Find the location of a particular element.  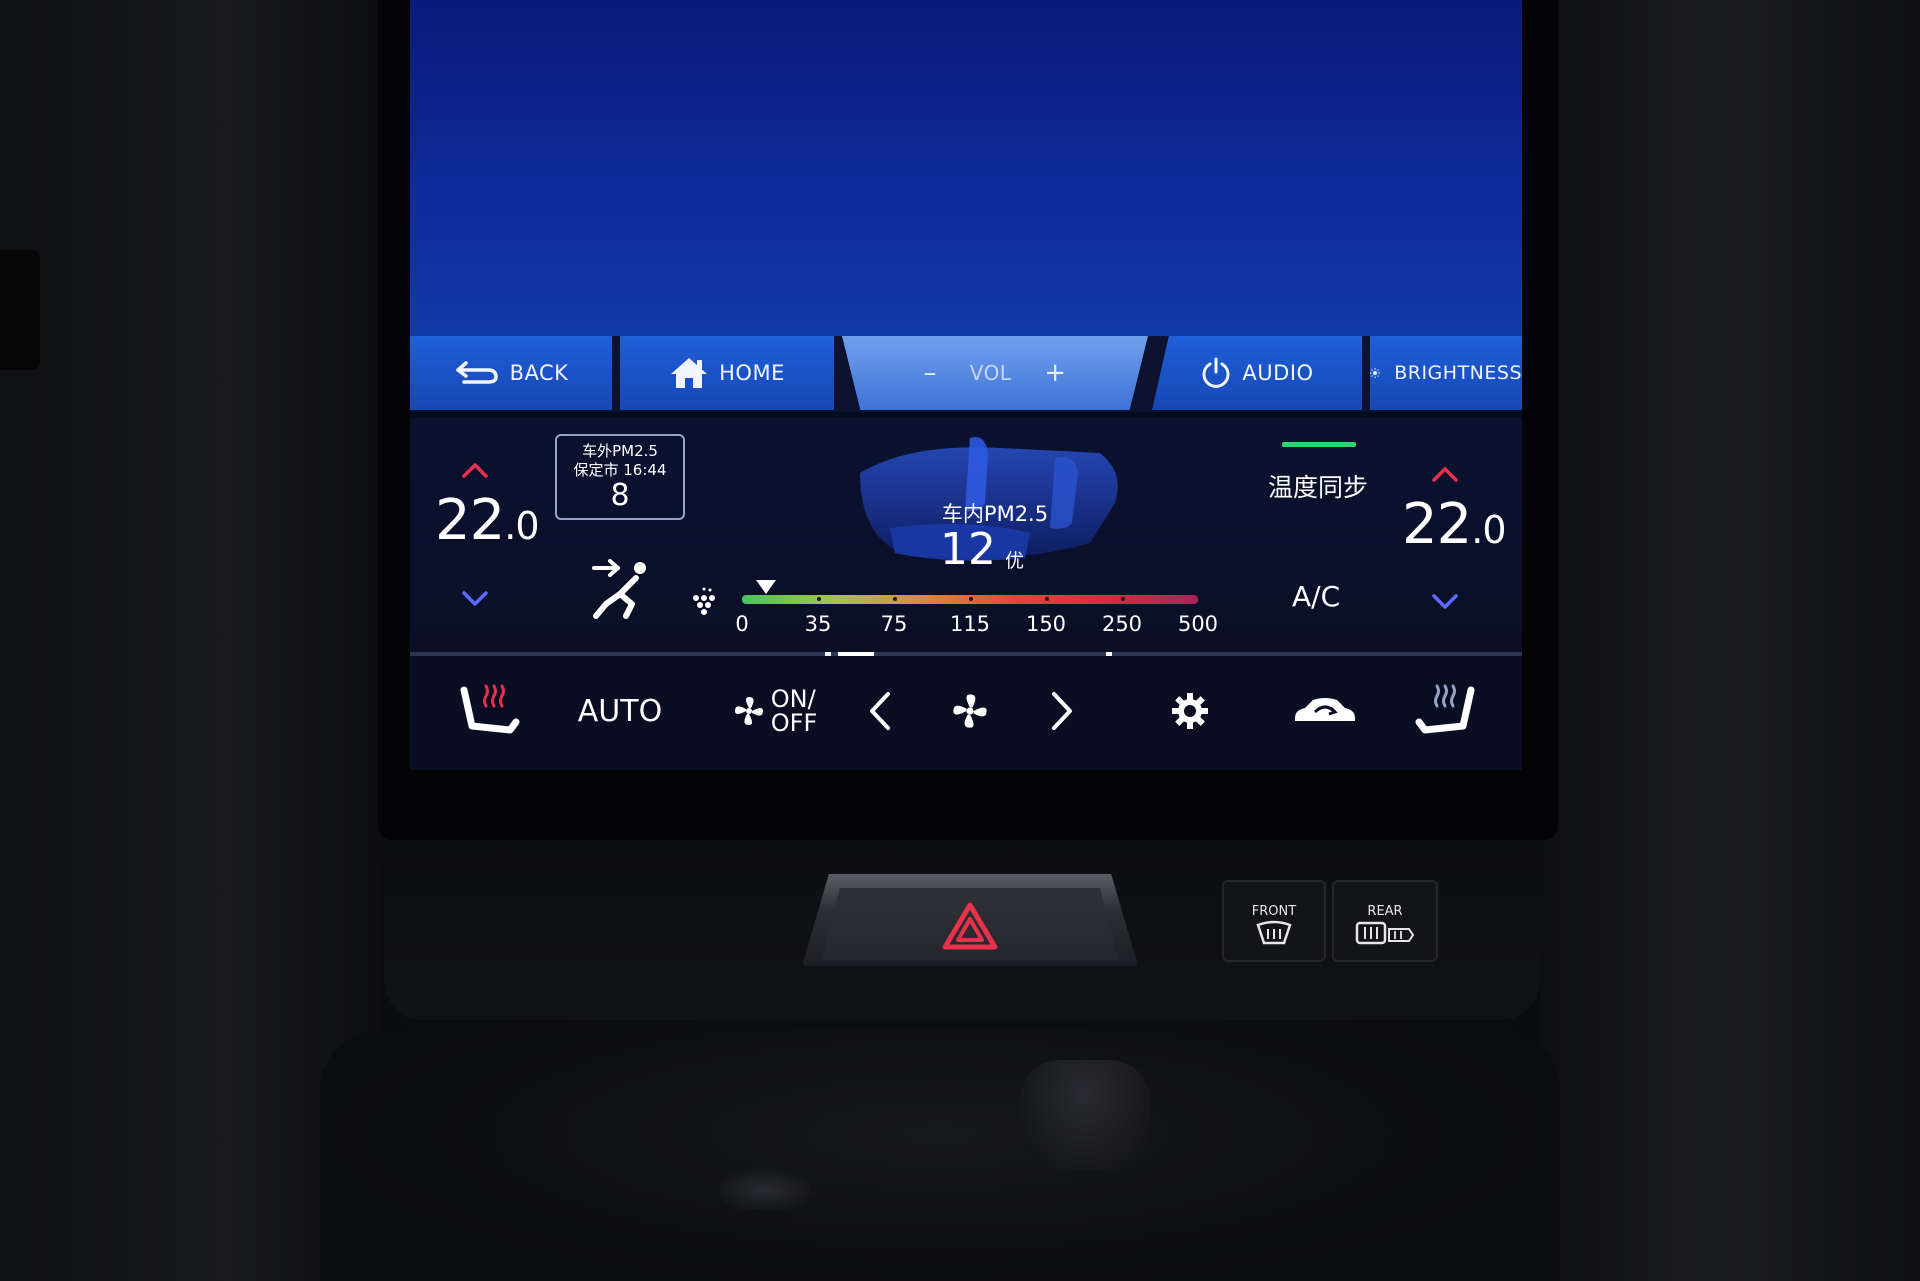

front-defrost-label: FRONT is located at coordinates (1274, 911).